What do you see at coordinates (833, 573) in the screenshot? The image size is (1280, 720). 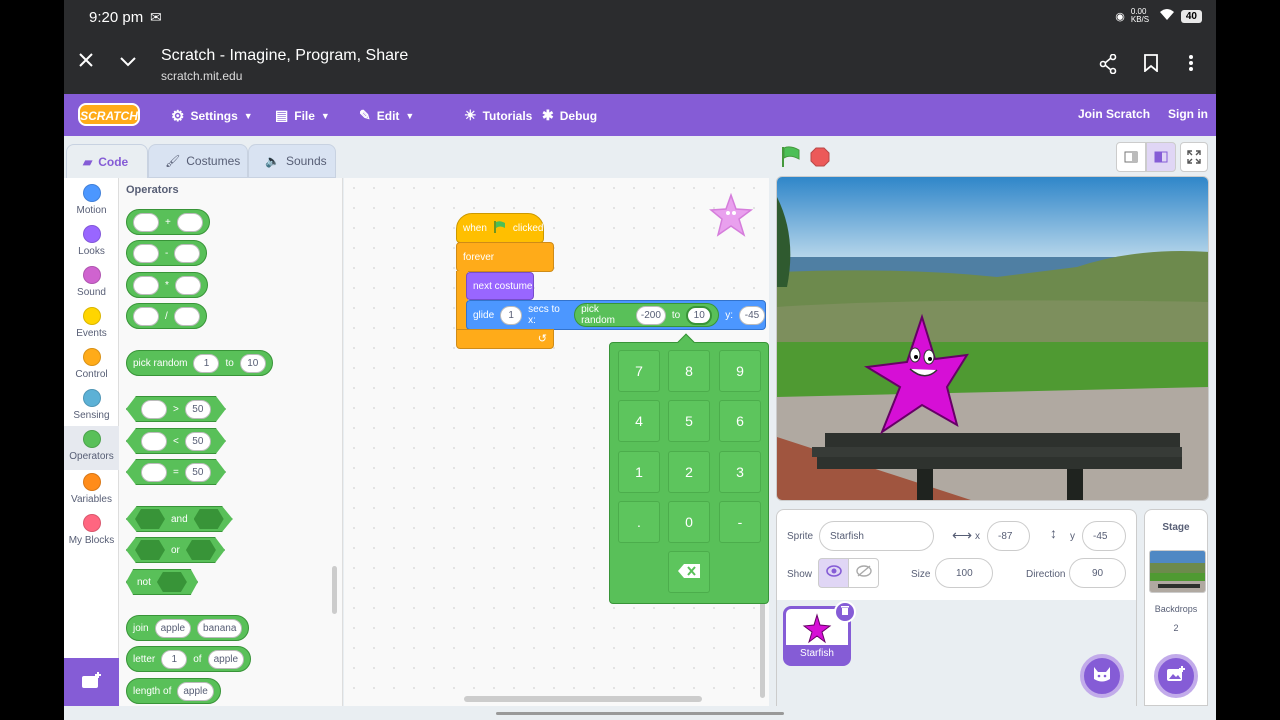 I see `show-sprite-button` at bounding box center [833, 573].